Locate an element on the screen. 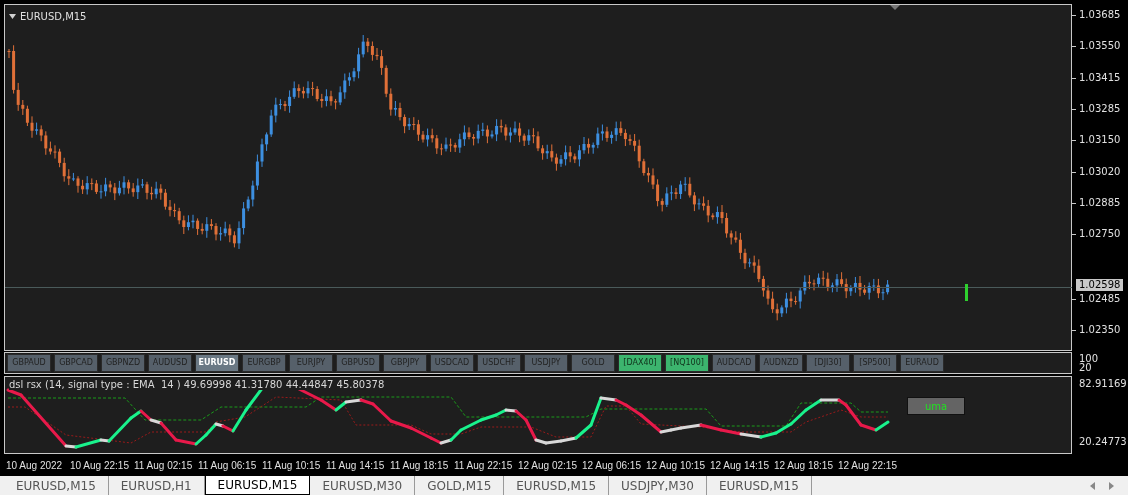 The height and width of the screenshot is (495, 1128). shift-marker-icon is located at coordinates (895, 7).